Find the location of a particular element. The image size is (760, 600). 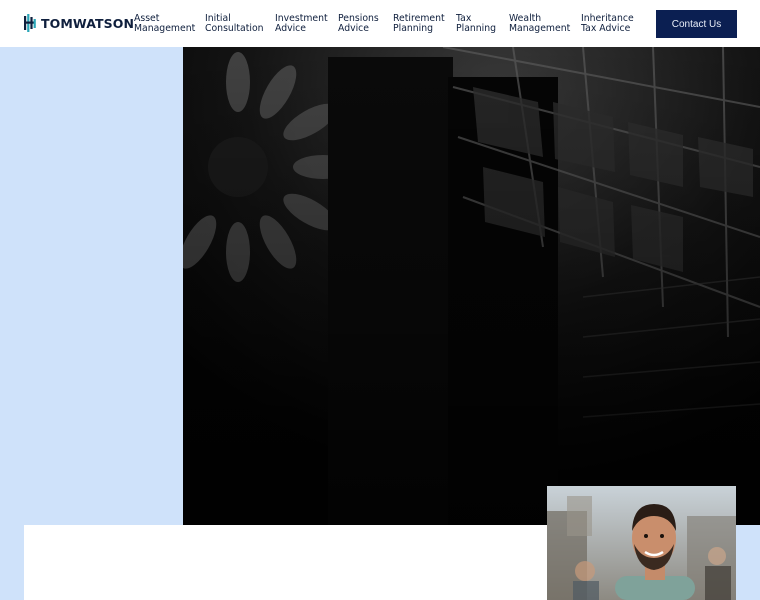

advisor-portrait-icon is located at coordinates (641, 543).